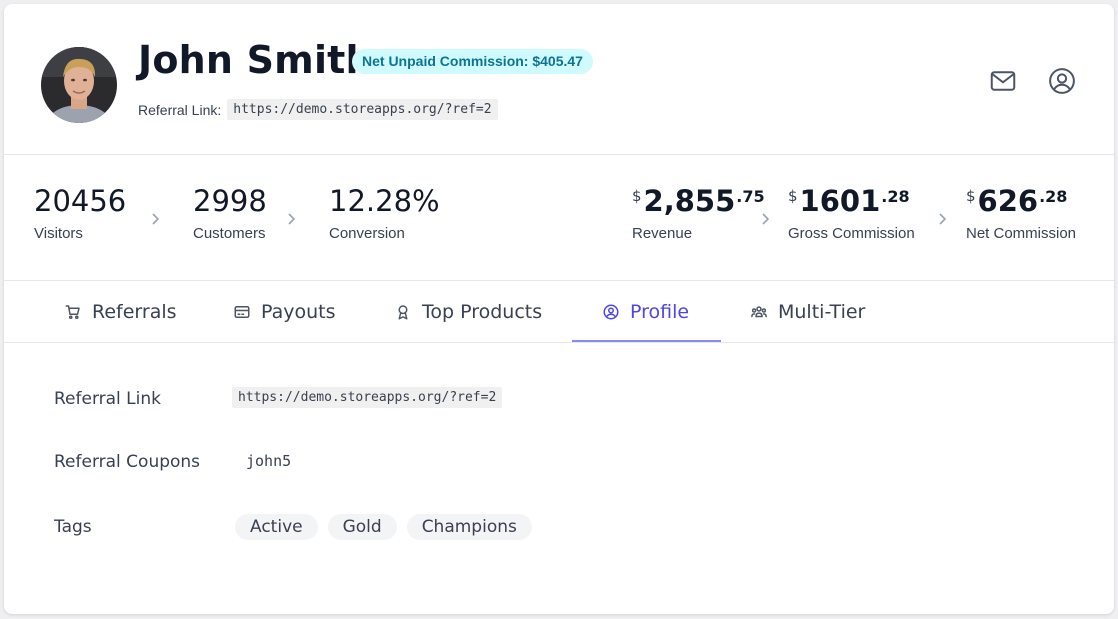  Describe the element at coordinates (58, 233) in the screenshot. I see `stat-label: Visitors` at that location.